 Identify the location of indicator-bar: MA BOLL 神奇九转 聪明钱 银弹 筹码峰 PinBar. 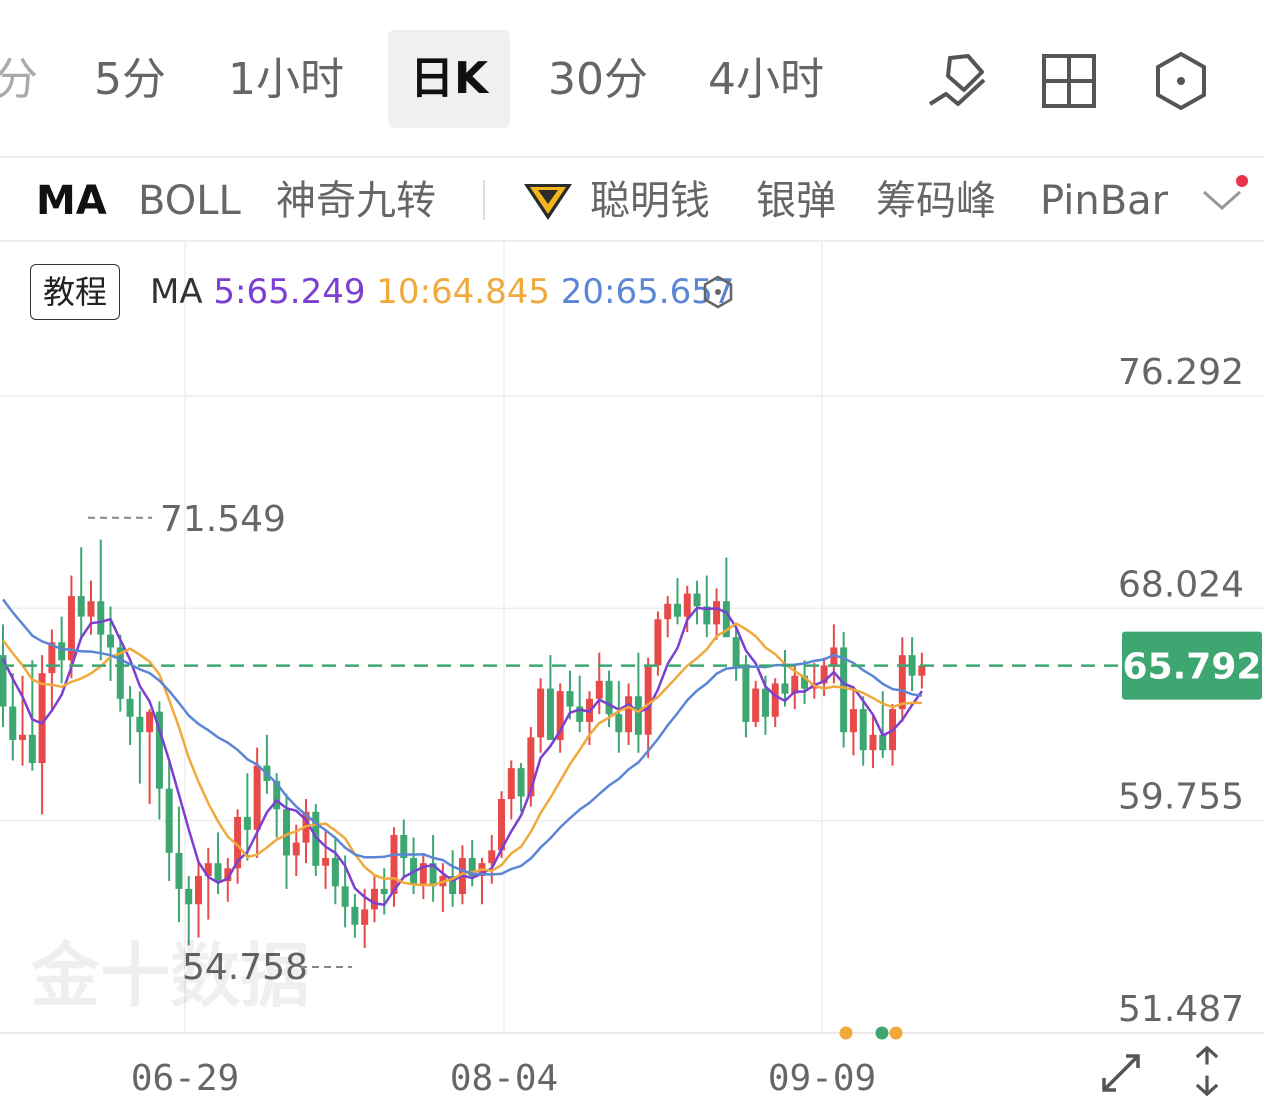
(632, 199).